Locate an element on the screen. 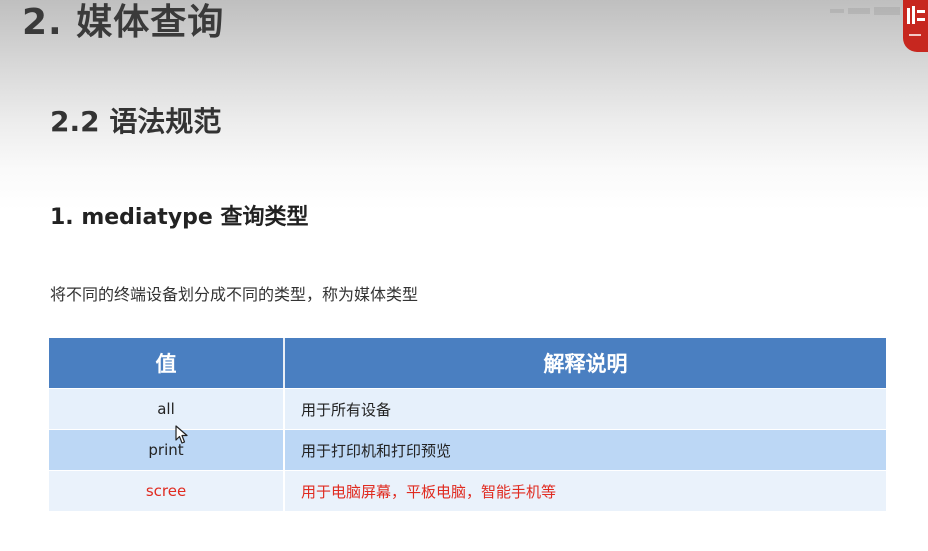  column-header-description: 解释说明 is located at coordinates (585, 363).